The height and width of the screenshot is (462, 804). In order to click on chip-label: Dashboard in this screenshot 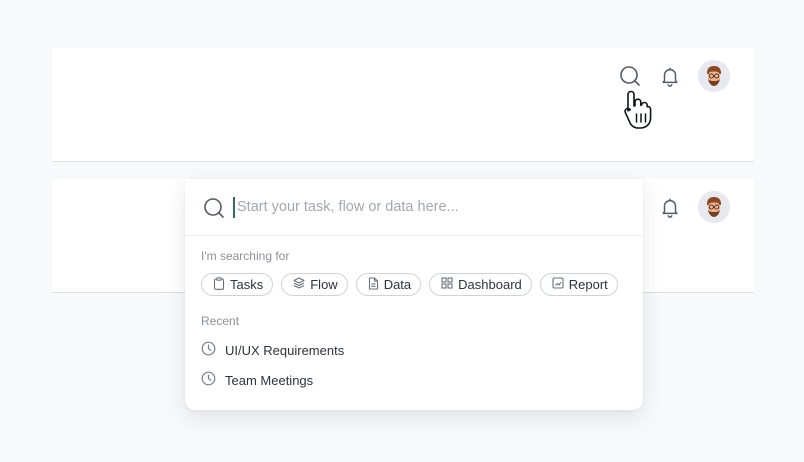, I will do `click(490, 284)`.